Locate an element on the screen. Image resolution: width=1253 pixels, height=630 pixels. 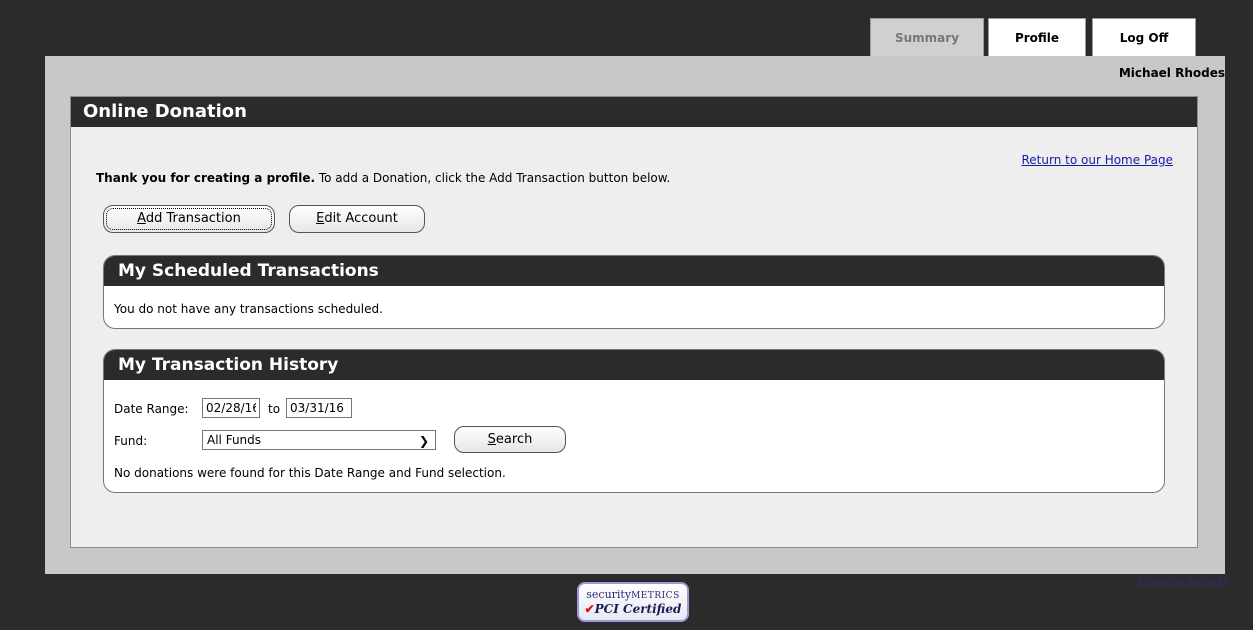
add-transaction-button: Add Transaction is located at coordinates (189, 219).